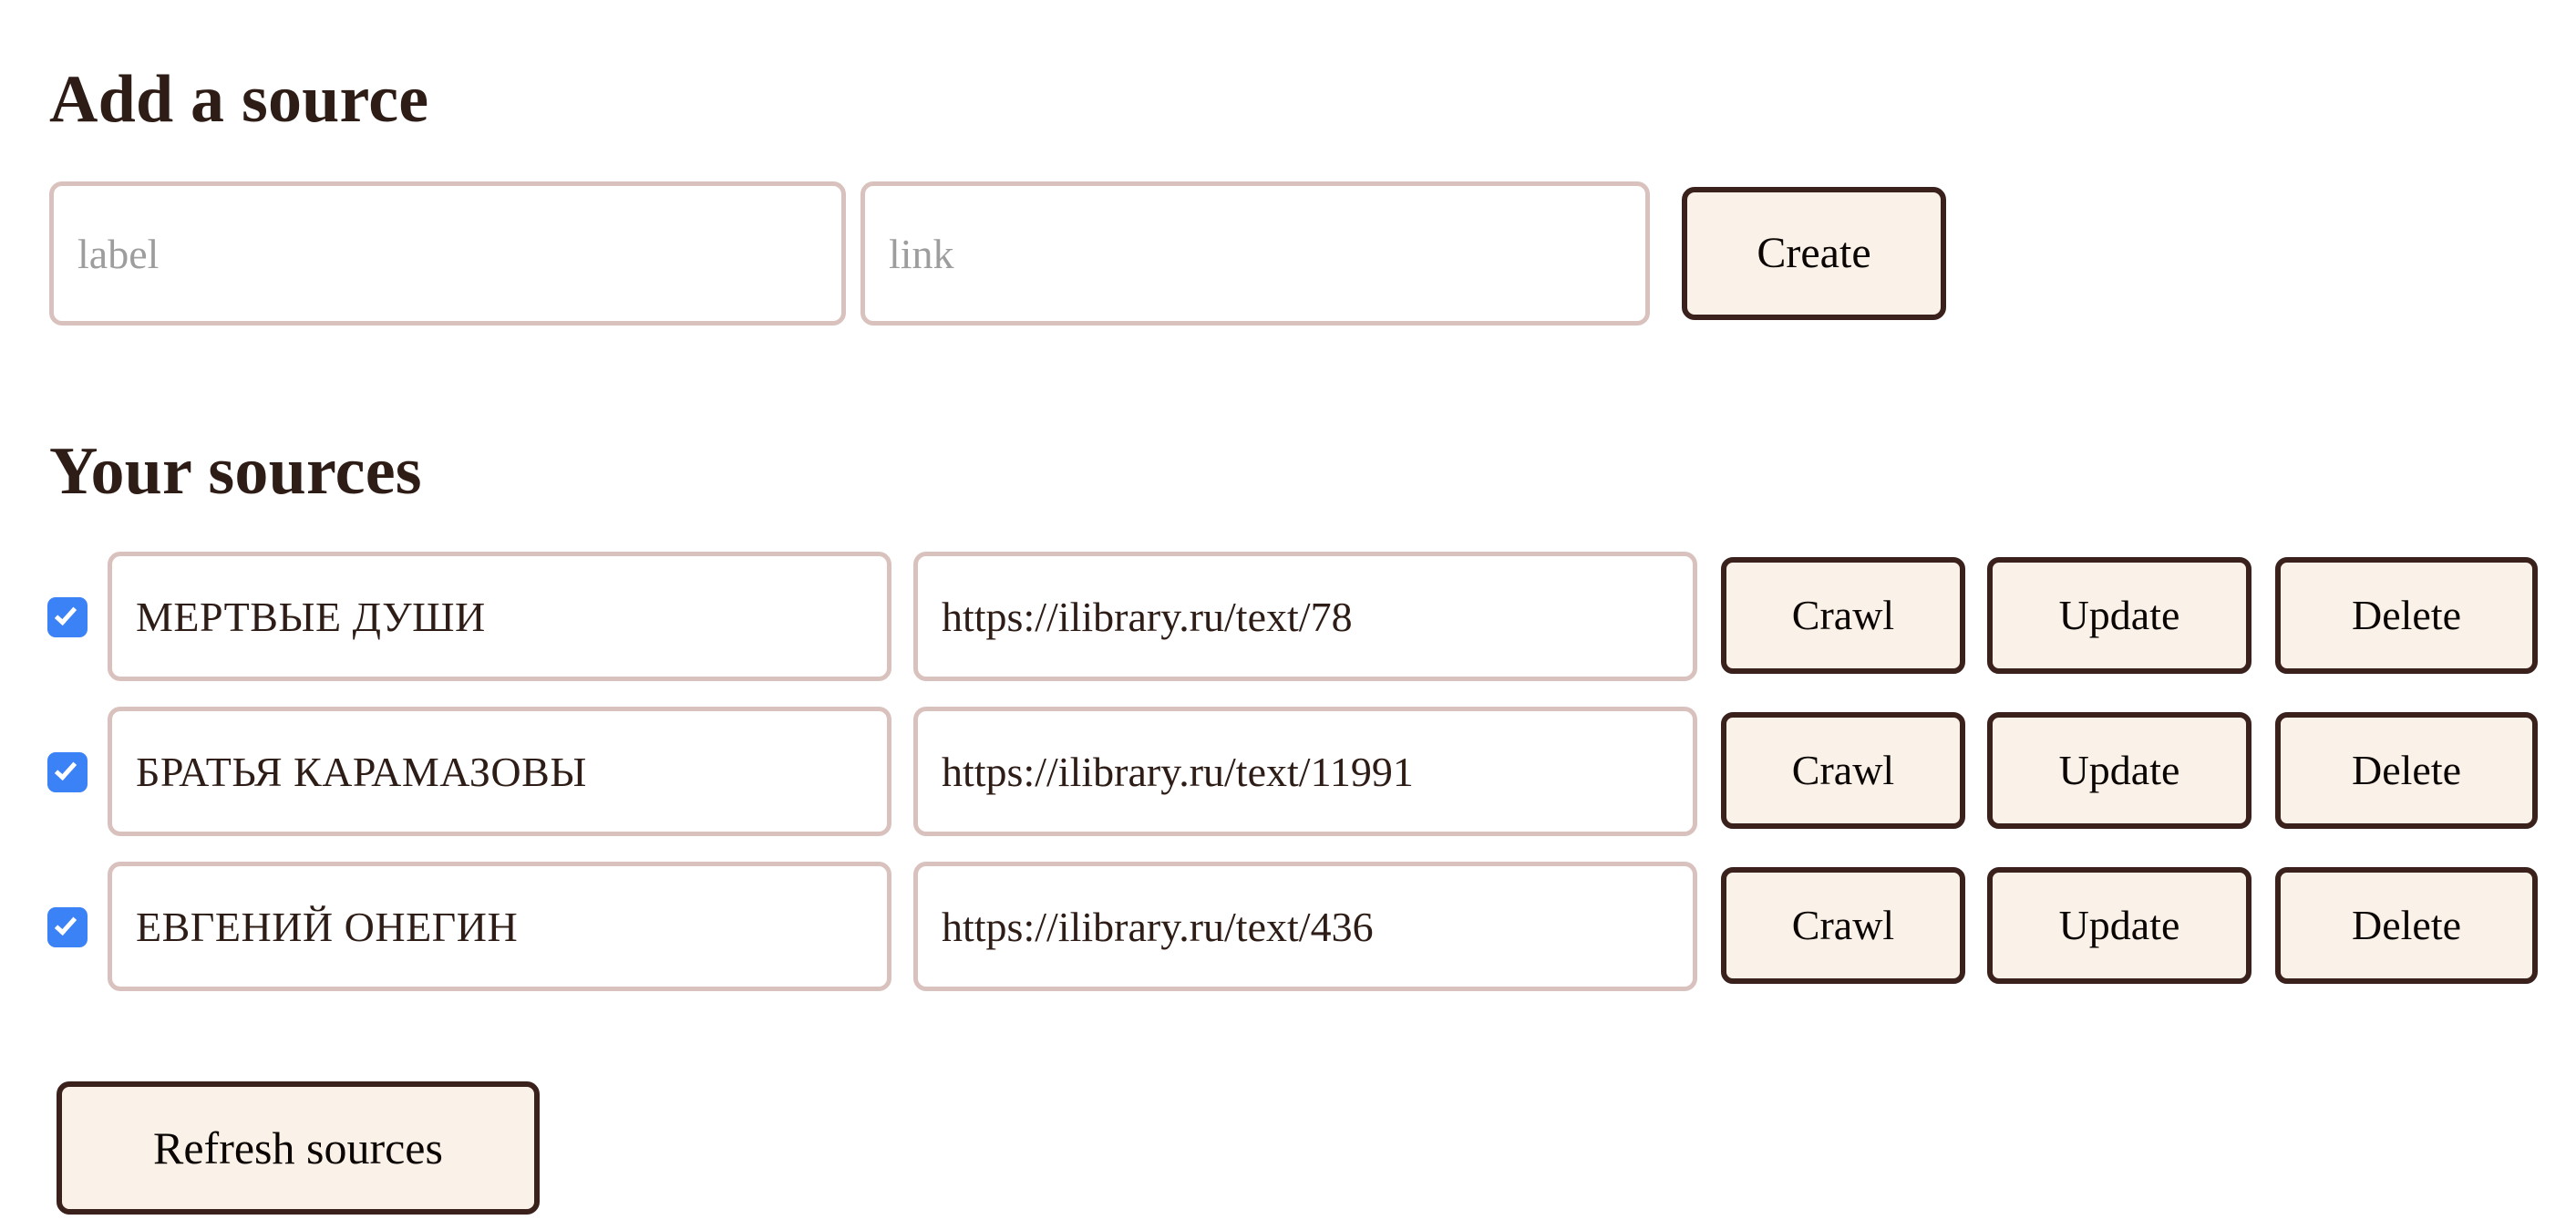  What do you see at coordinates (298, 1148) in the screenshot?
I see `refresh-sources-button: Refresh sources` at bounding box center [298, 1148].